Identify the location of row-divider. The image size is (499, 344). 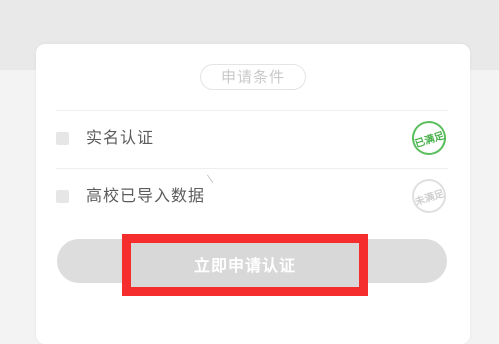
(252, 168).